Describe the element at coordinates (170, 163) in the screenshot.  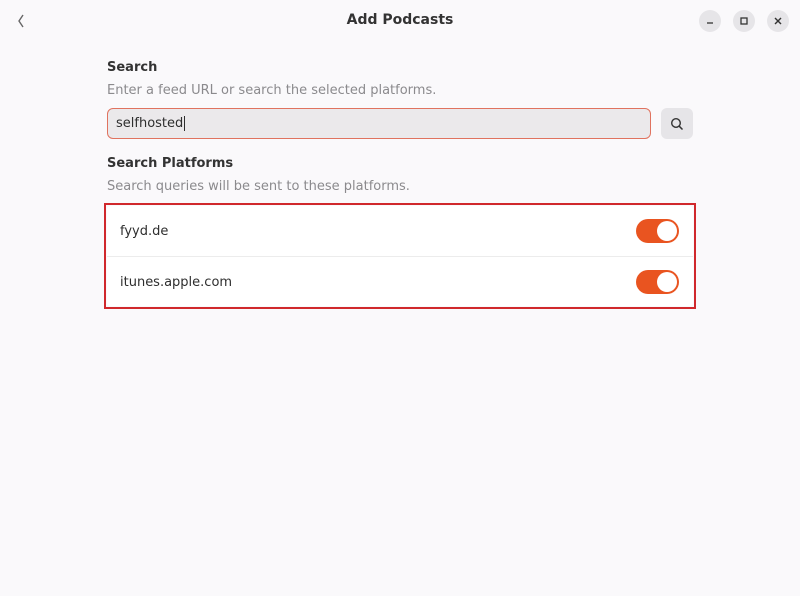
I see `platforms-heading: Search Platforms` at that location.